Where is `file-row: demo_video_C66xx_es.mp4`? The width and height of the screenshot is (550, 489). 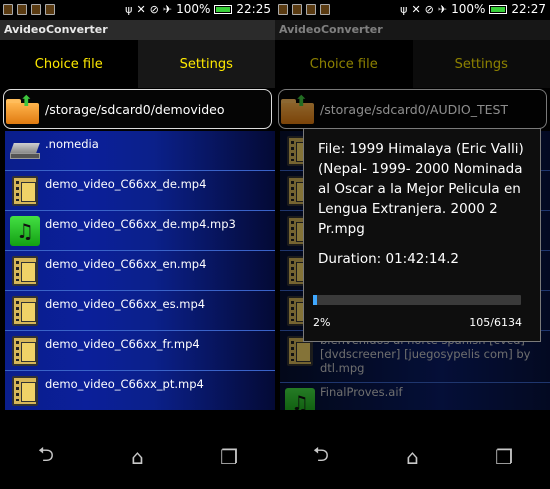
file-row: demo_video_C66xx_es.mp4 is located at coordinates (140, 311).